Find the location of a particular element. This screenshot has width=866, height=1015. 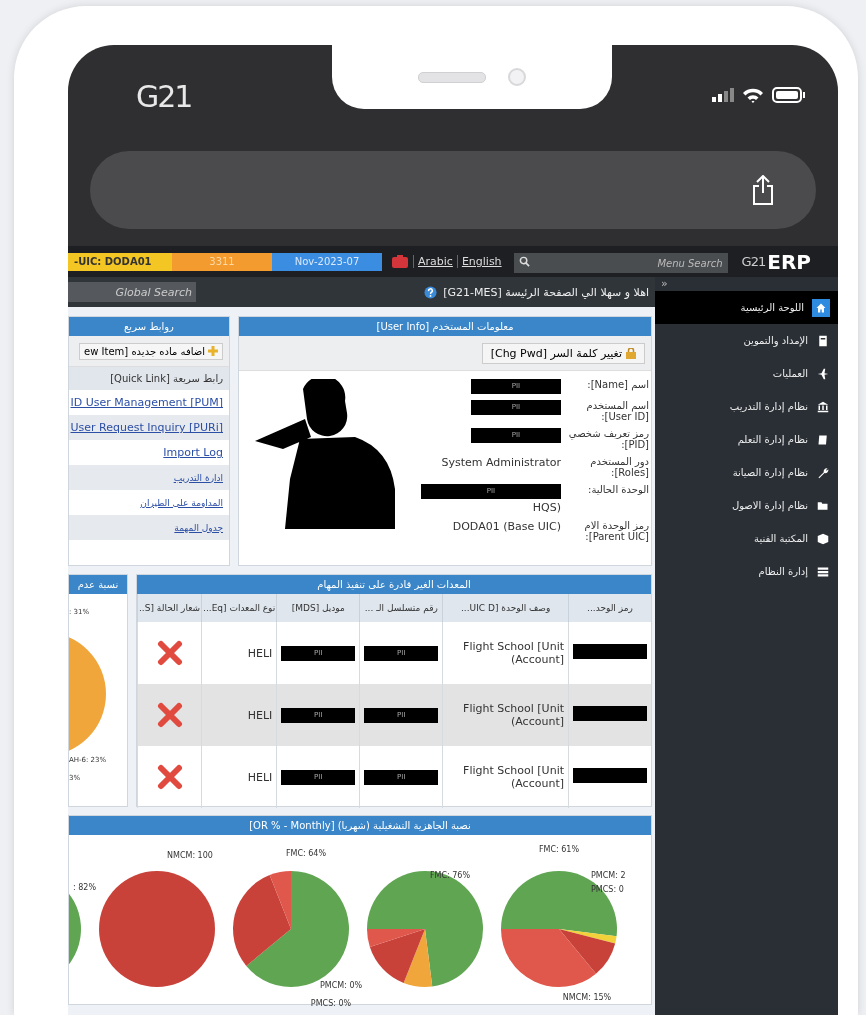

quick-link: ادارة التدريب is located at coordinates (198, 477).